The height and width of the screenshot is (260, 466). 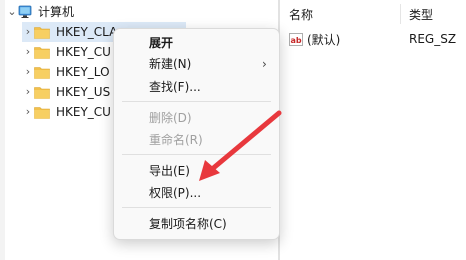 I want to click on tree-item-label: HKEY_CLA, so click(x=87, y=32).